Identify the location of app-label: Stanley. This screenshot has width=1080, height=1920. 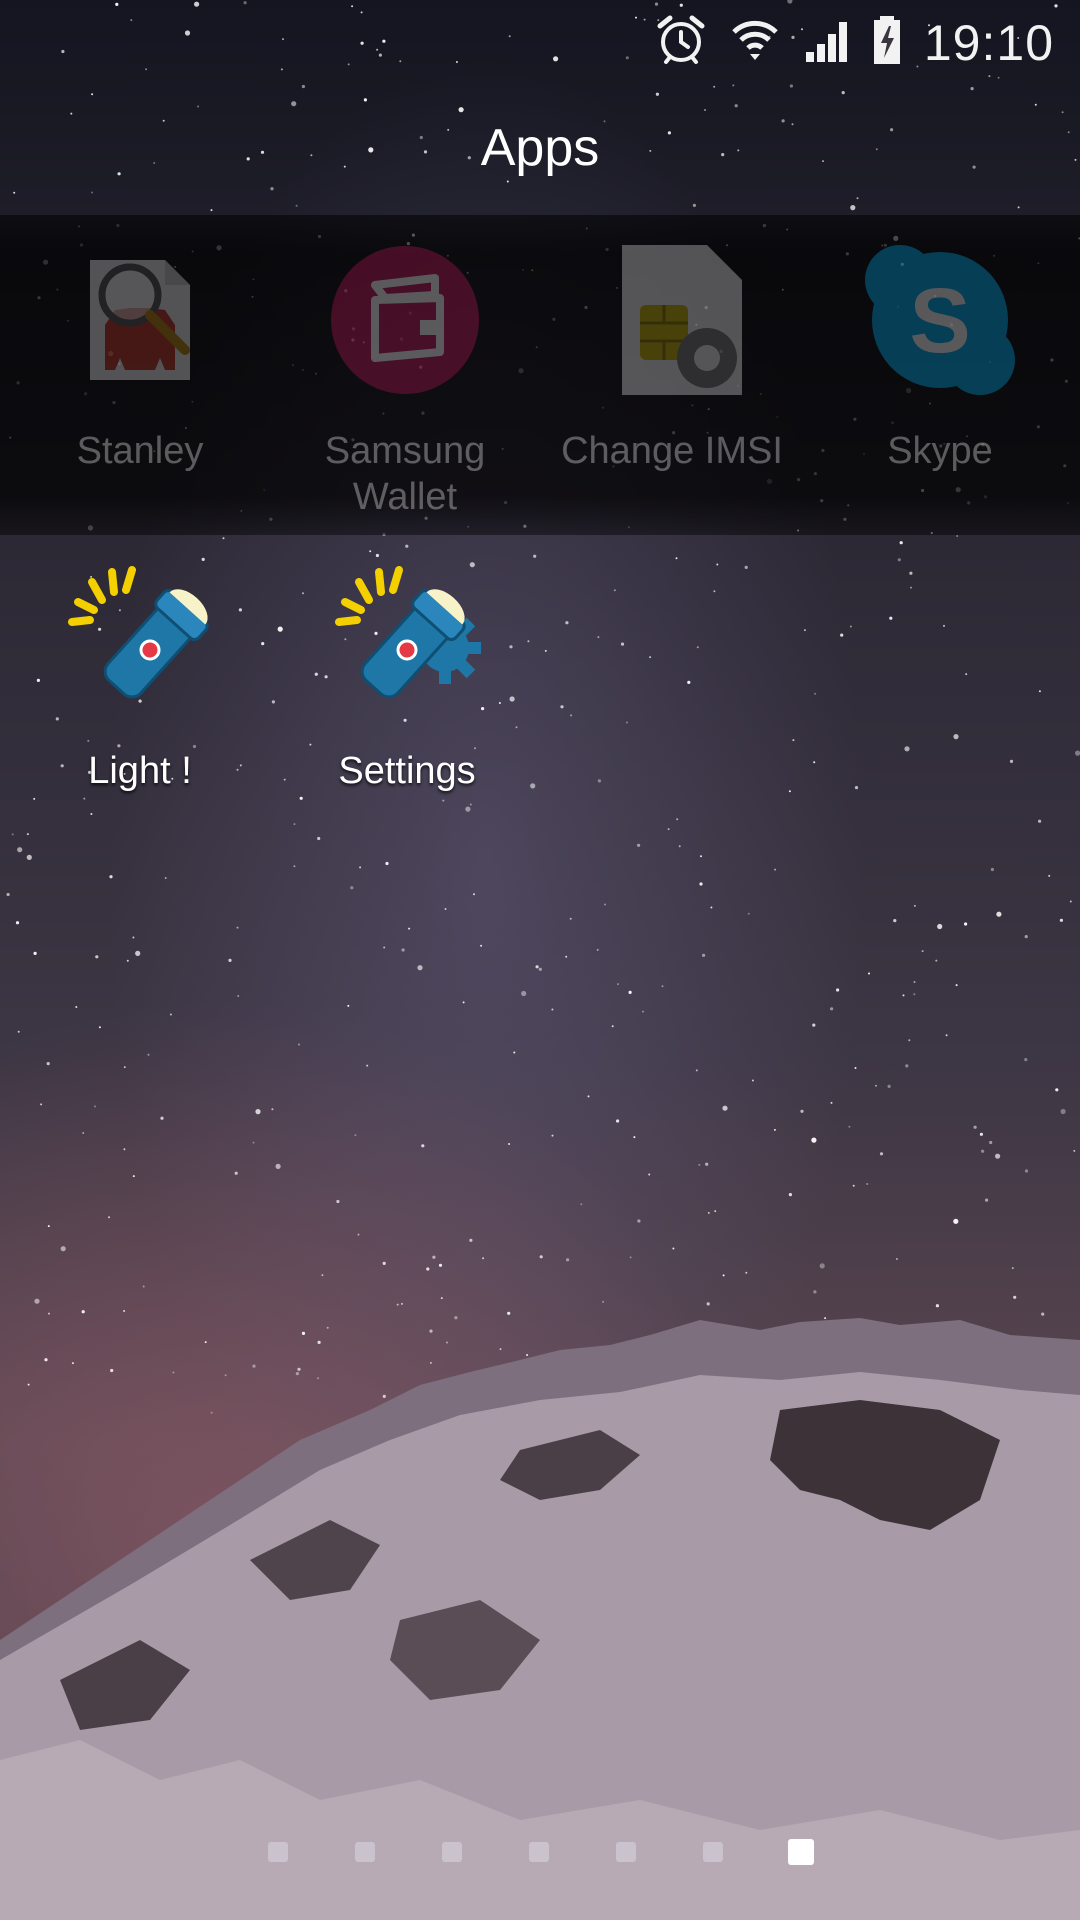
(140, 451).